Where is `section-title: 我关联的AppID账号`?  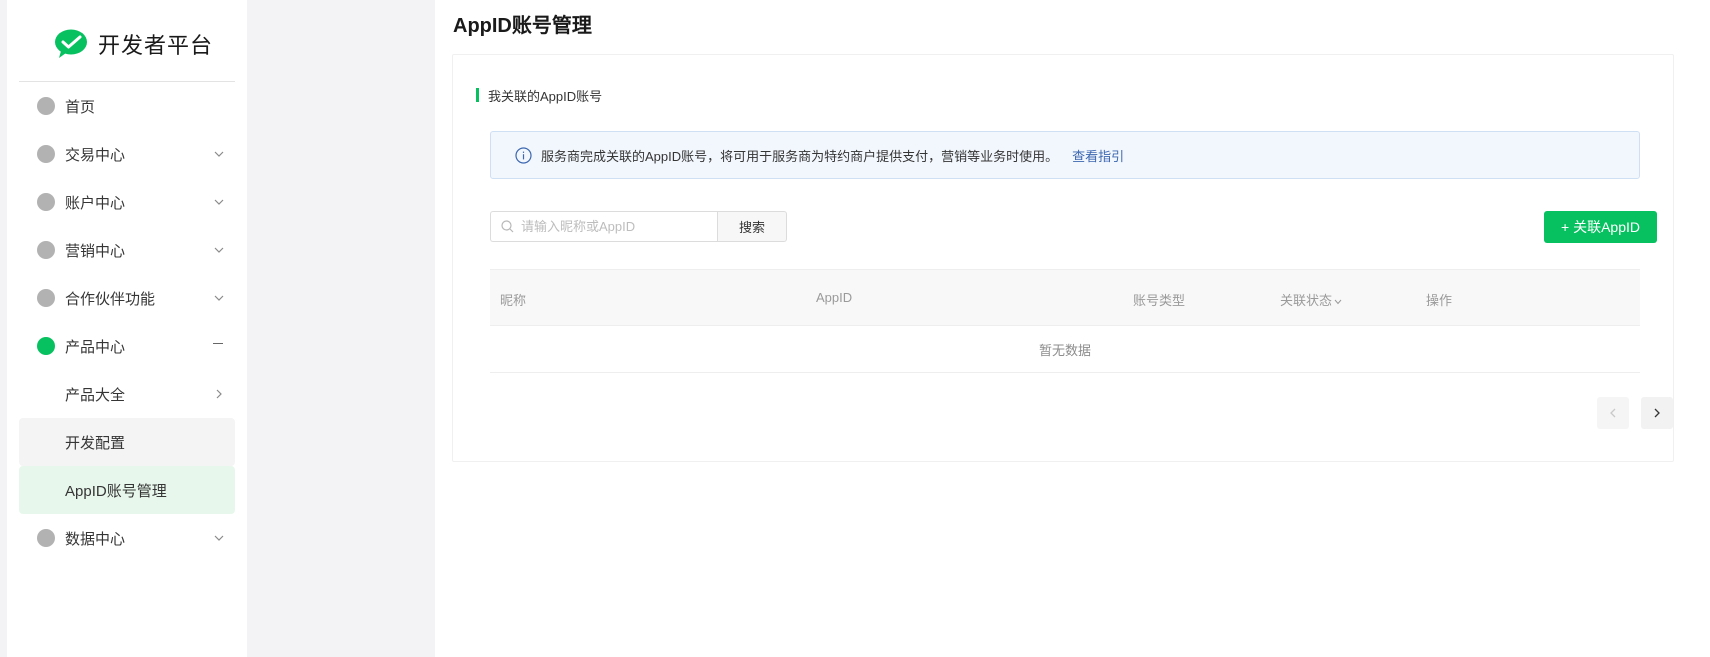 section-title: 我关联的AppID账号 is located at coordinates (539, 95).